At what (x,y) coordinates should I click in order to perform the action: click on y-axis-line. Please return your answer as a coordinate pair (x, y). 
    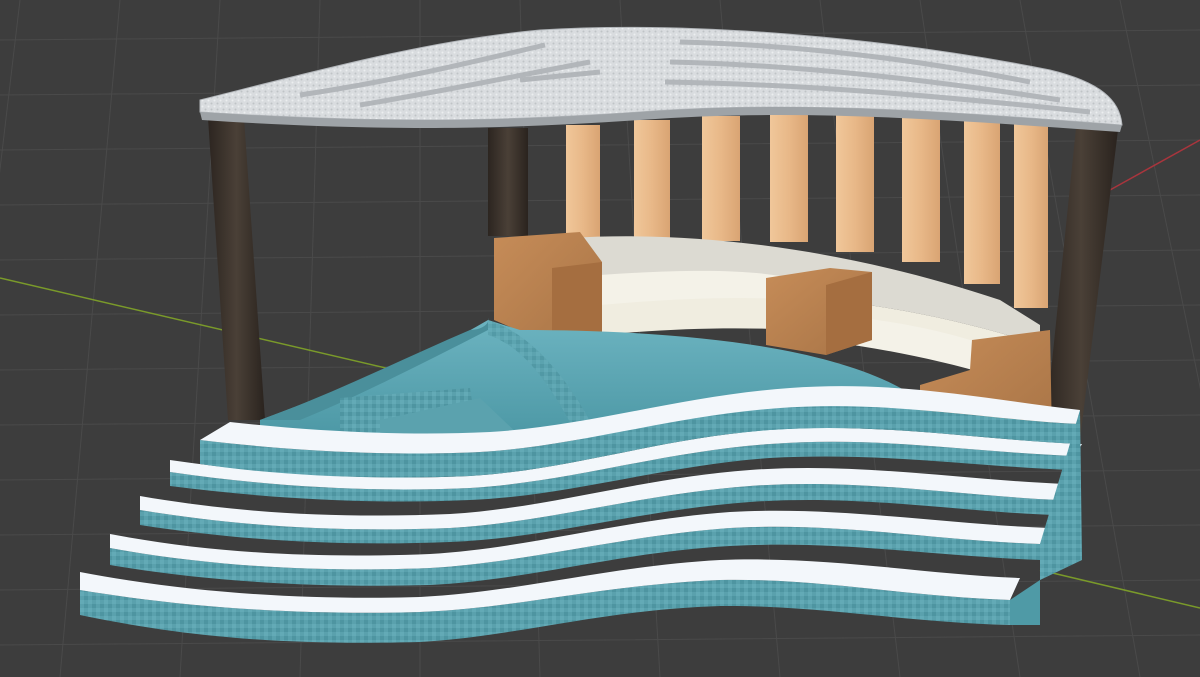
    Looking at the image, I should click on (1154, 165).